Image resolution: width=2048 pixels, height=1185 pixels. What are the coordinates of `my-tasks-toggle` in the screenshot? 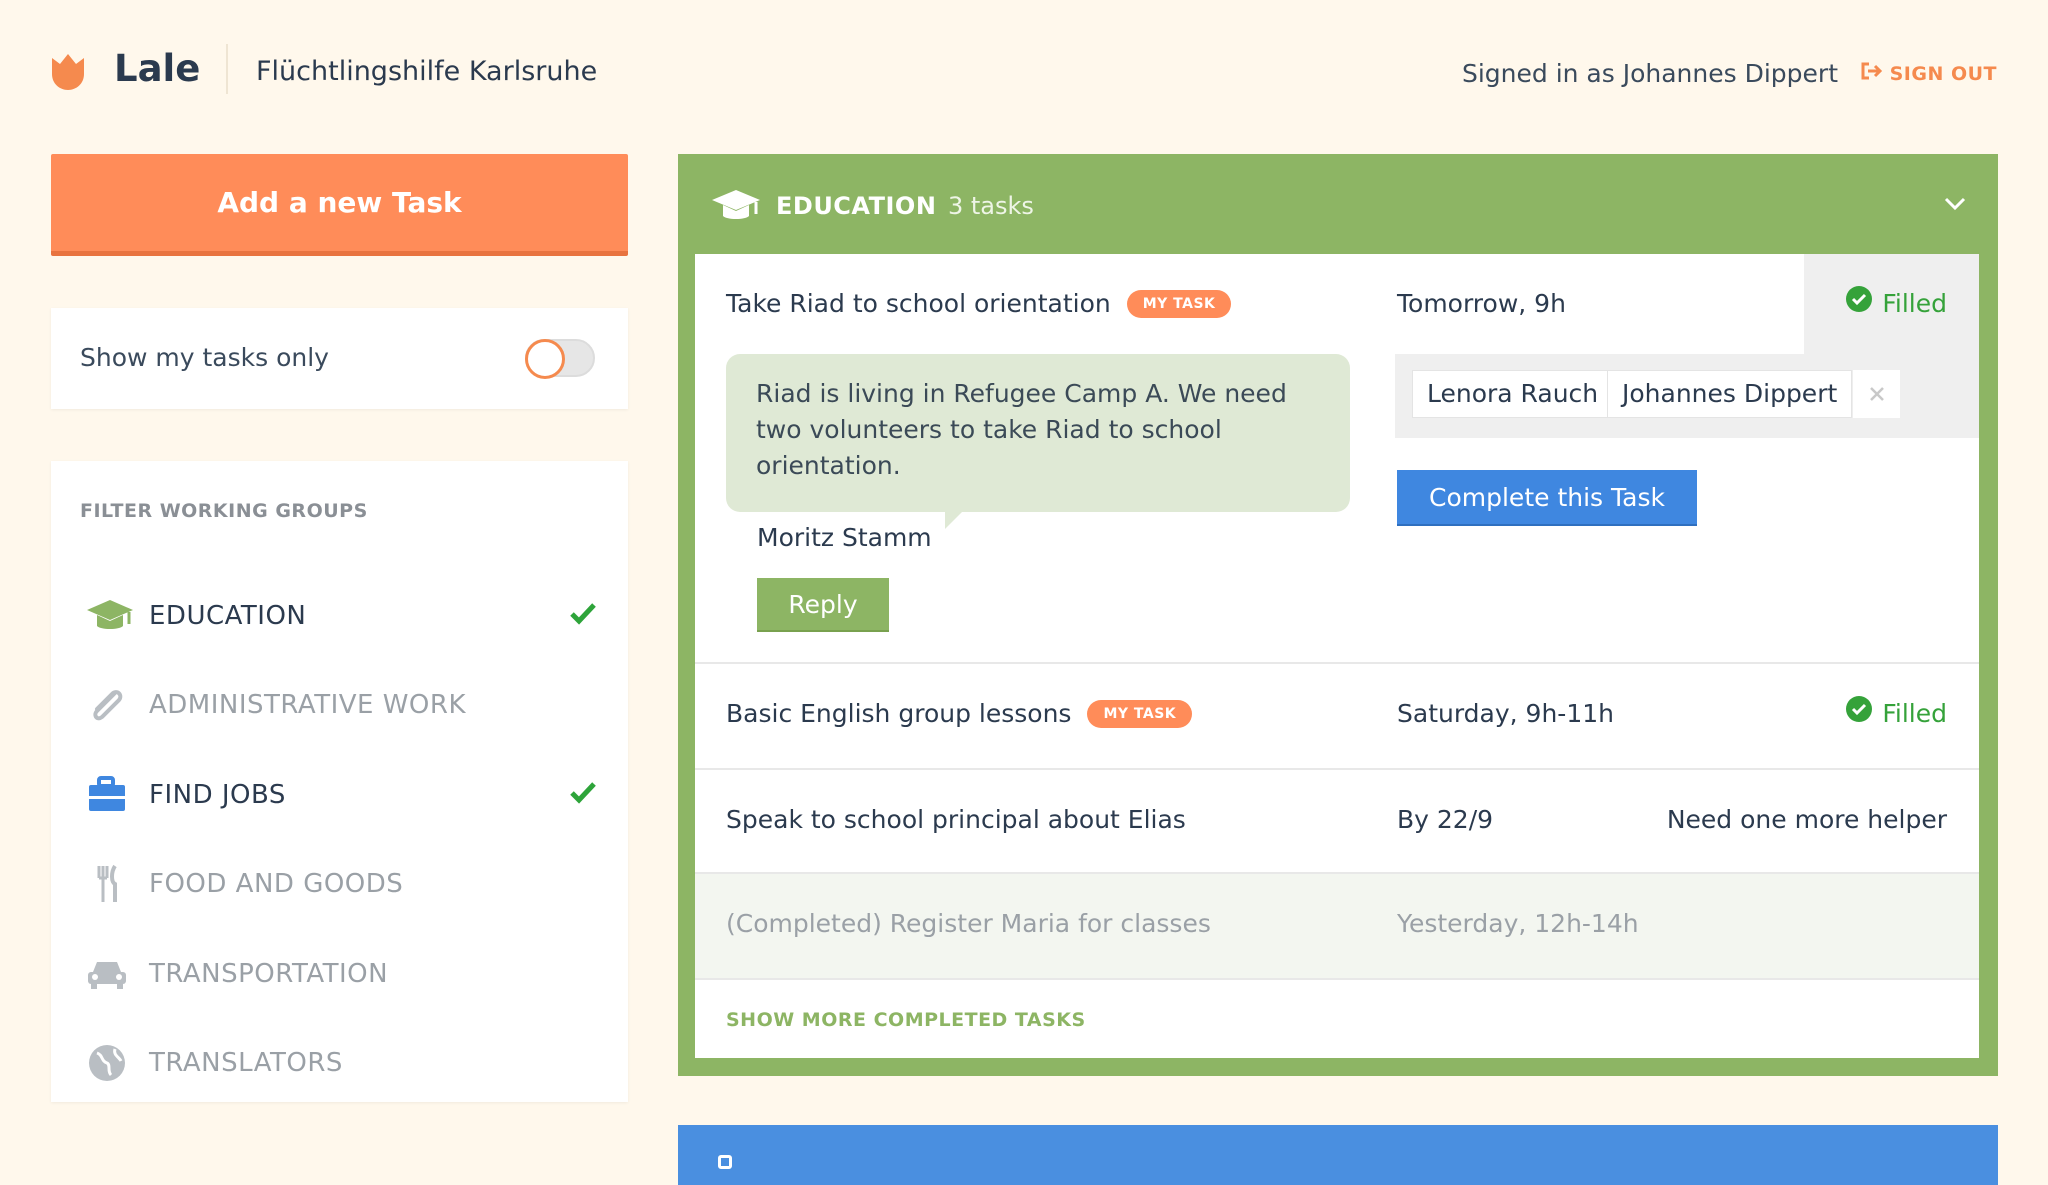 It's located at (560, 359).